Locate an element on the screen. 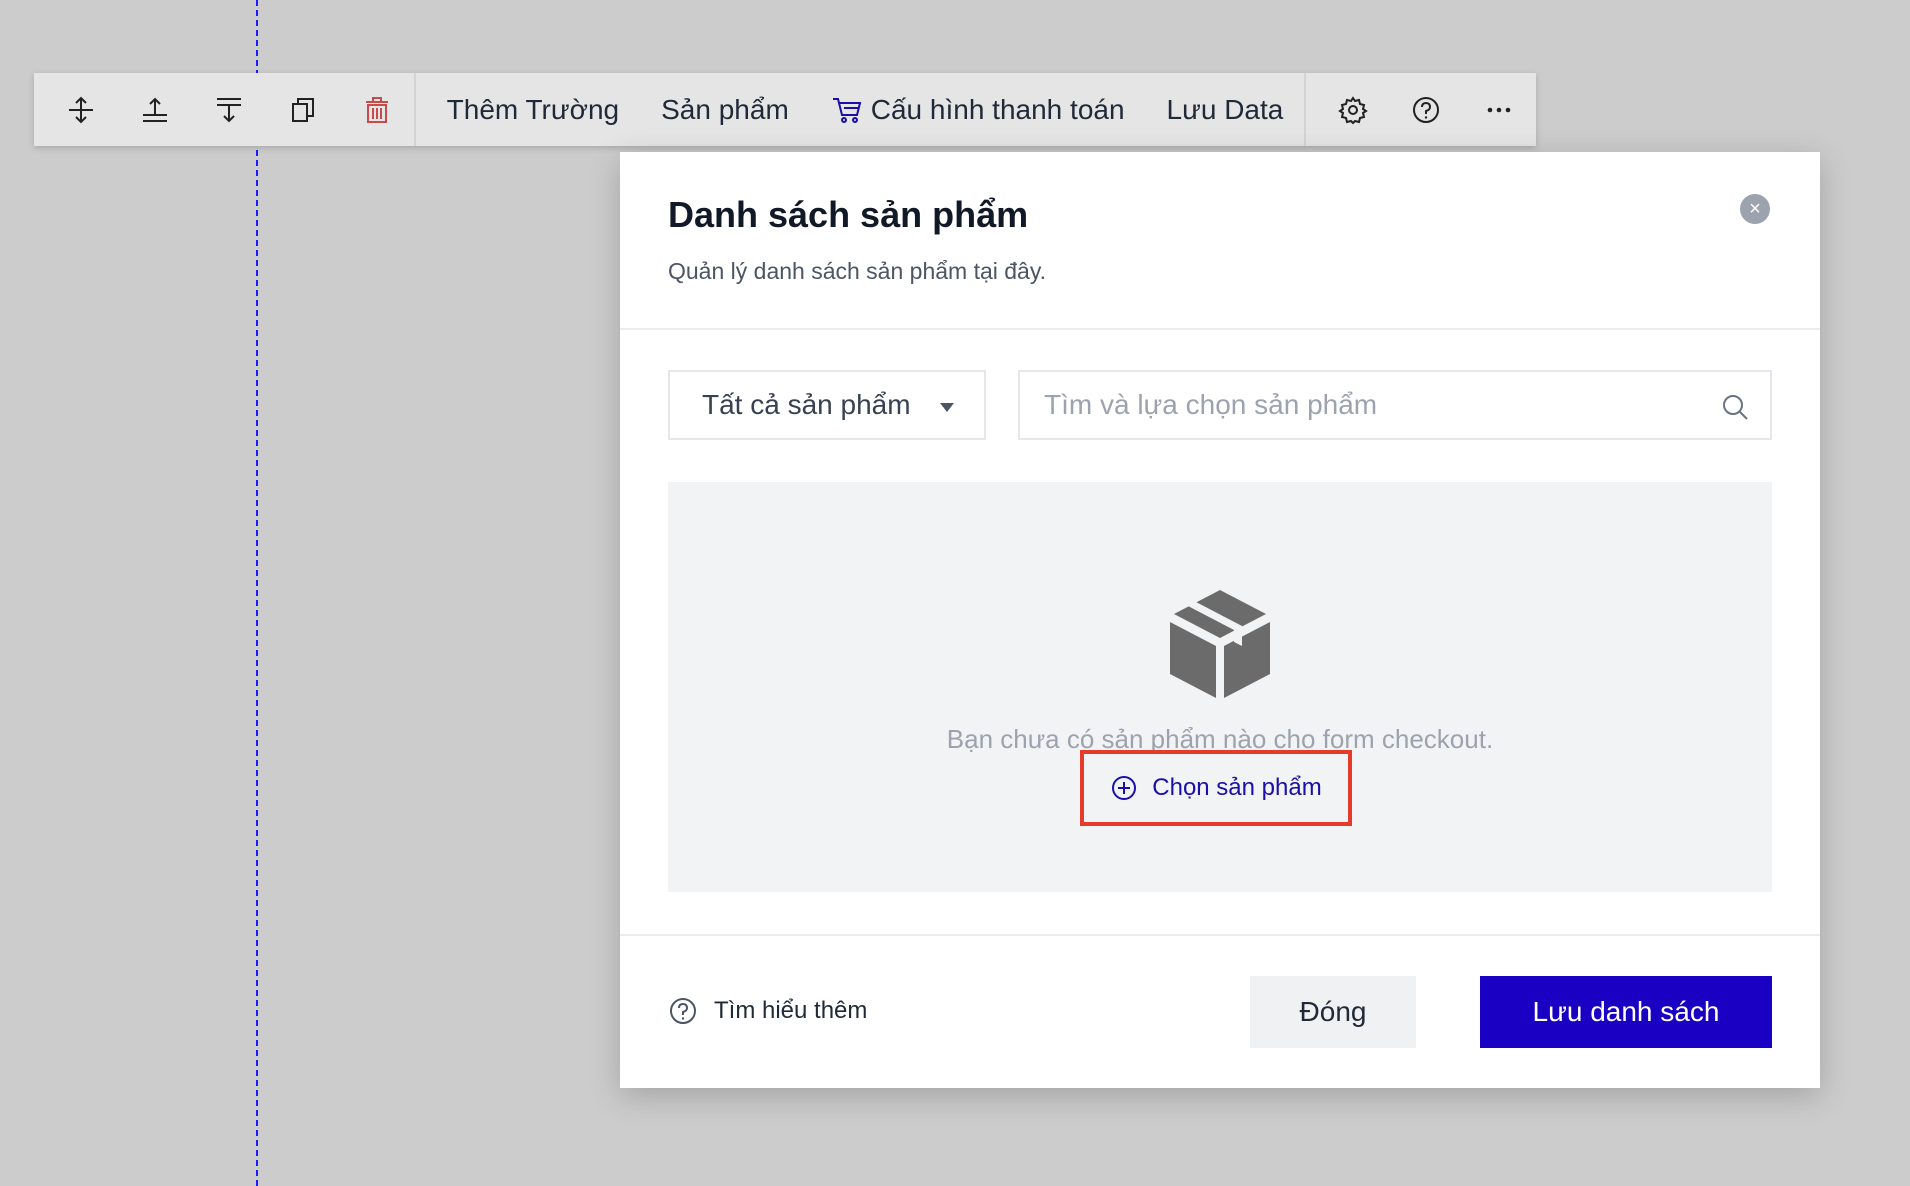 This screenshot has width=1910, height=1186. delete-button is located at coordinates (377, 109).